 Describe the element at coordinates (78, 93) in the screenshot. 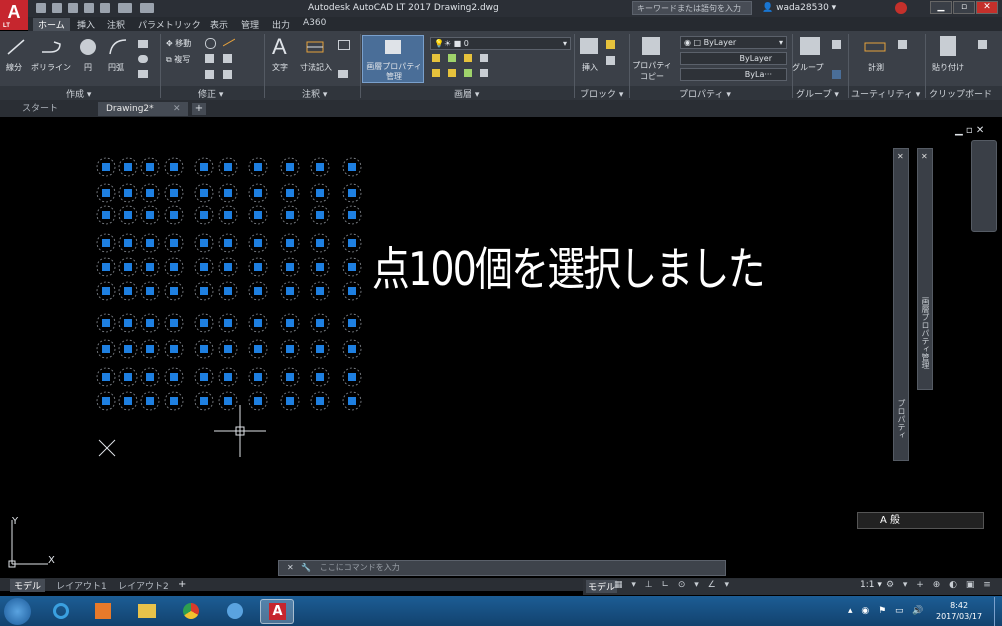

I see `panel-draw-label: 作成 ▾` at that location.